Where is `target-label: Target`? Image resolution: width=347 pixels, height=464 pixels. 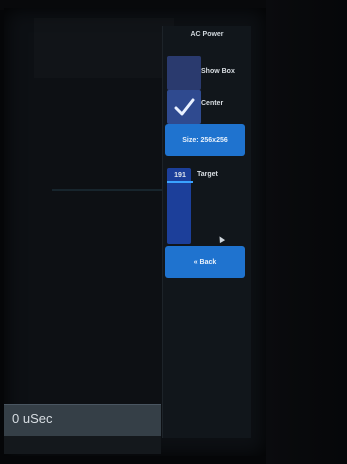
target-label: Target is located at coordinates (207, 174).